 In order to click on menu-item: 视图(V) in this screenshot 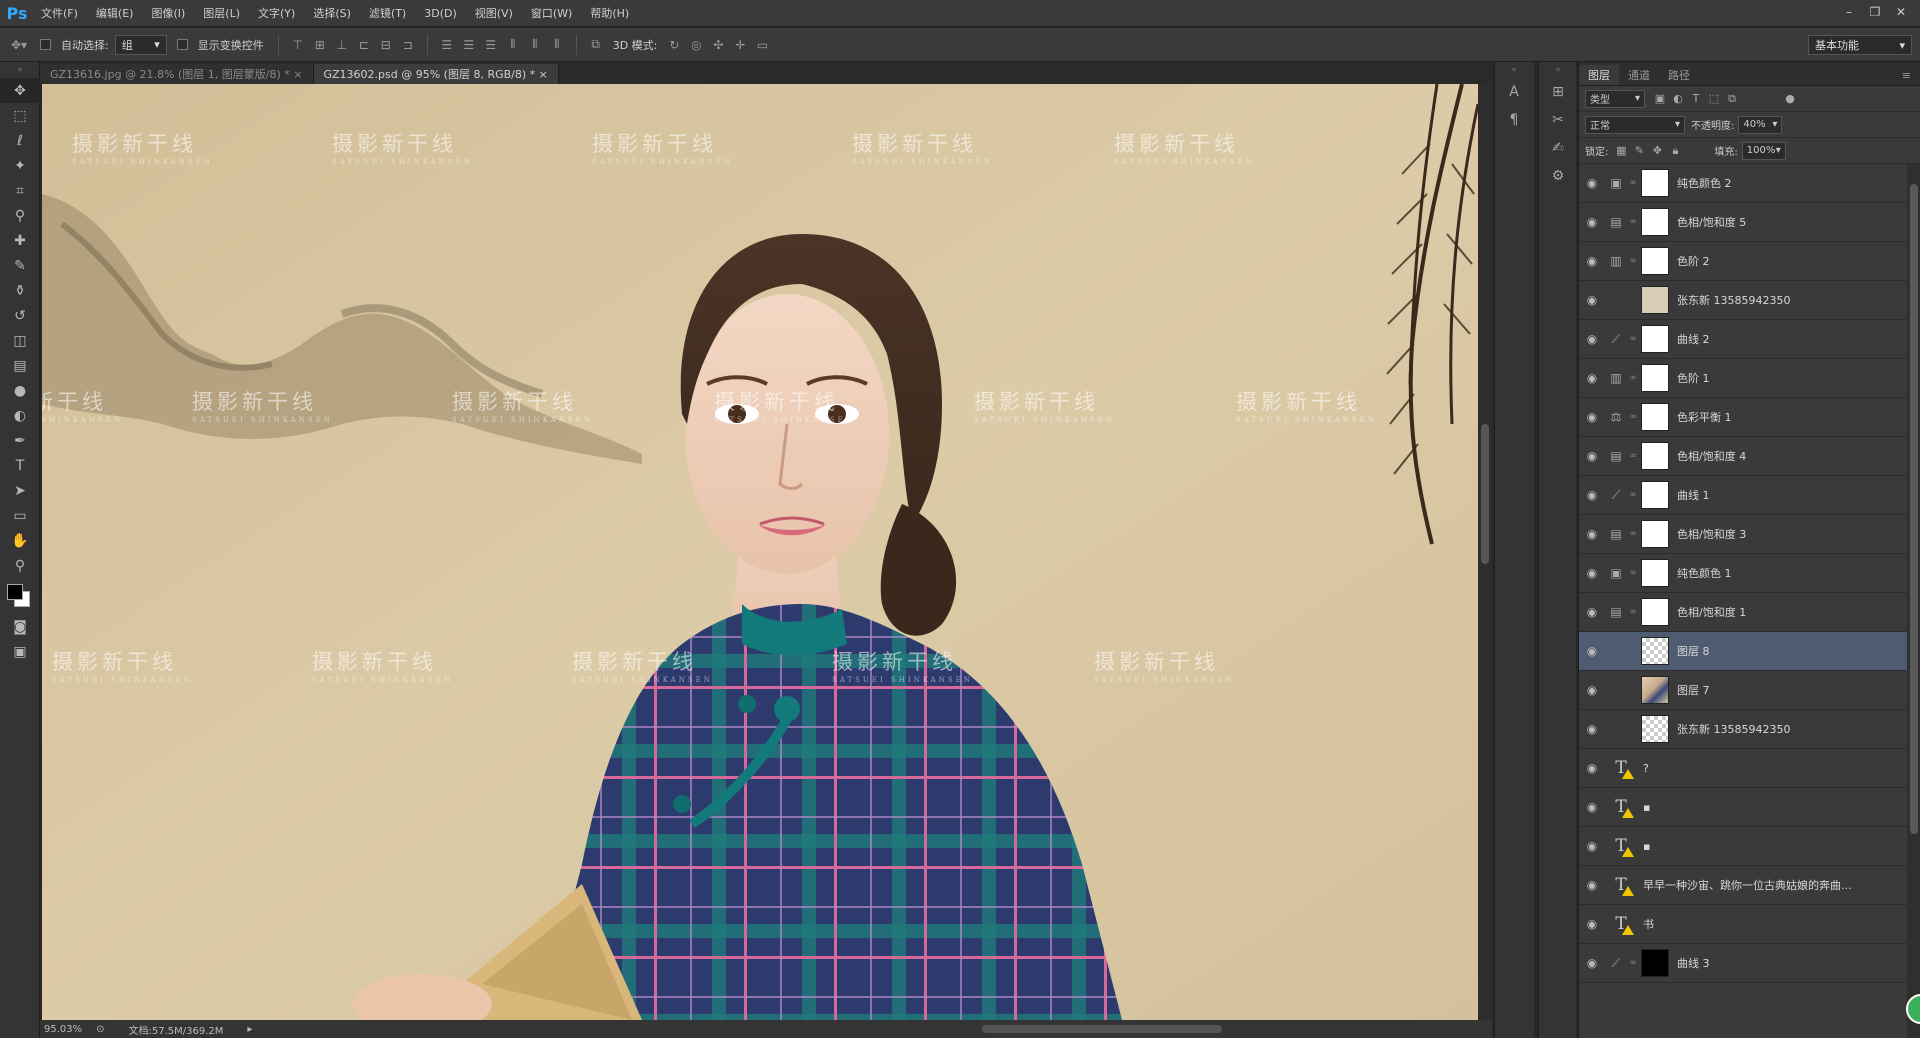, I will do `click(494, 13)`.